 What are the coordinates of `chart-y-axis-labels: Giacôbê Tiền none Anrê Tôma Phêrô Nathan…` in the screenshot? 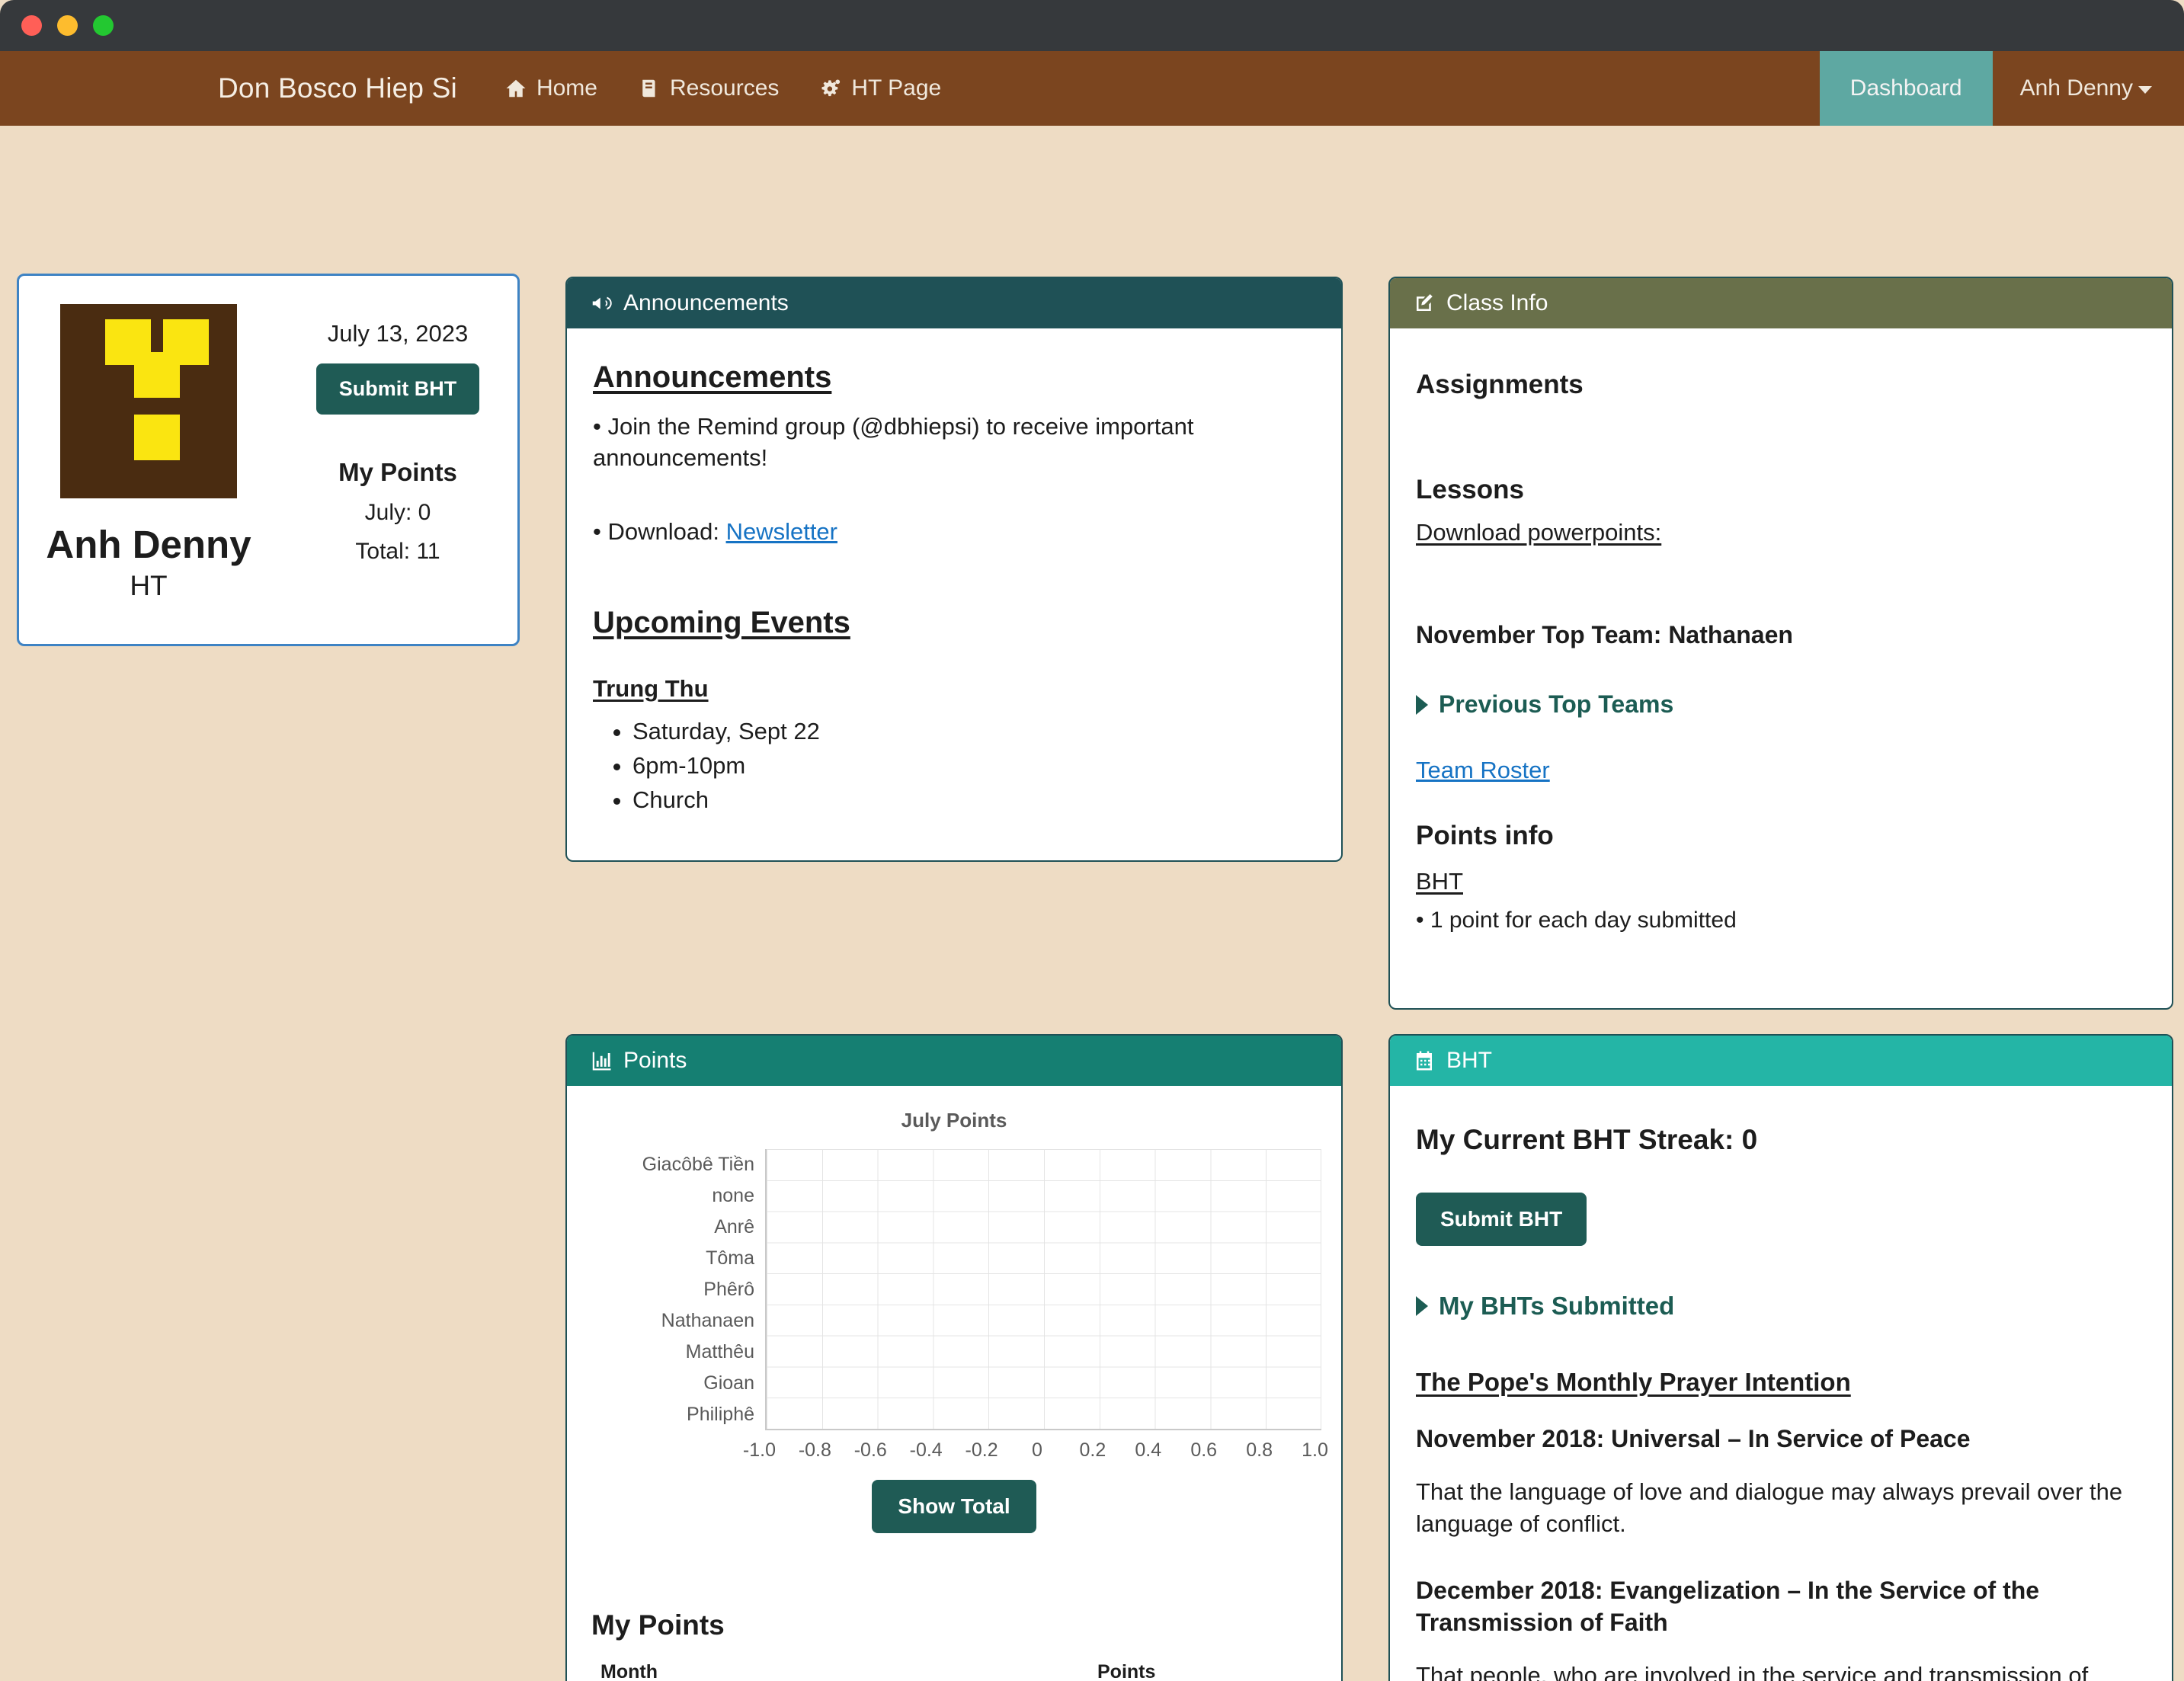 It's located at (677, 1290).